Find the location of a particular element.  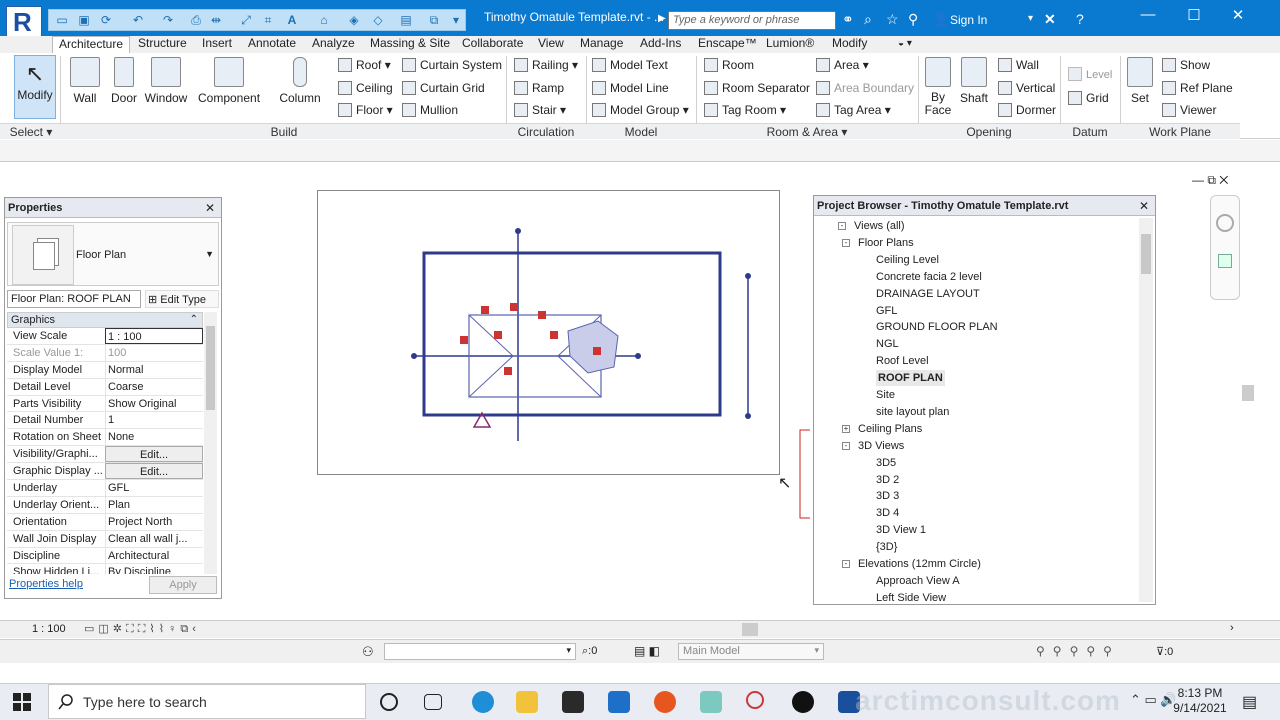

browser-view-item: Approach View A is located at coordinates (918, 581).